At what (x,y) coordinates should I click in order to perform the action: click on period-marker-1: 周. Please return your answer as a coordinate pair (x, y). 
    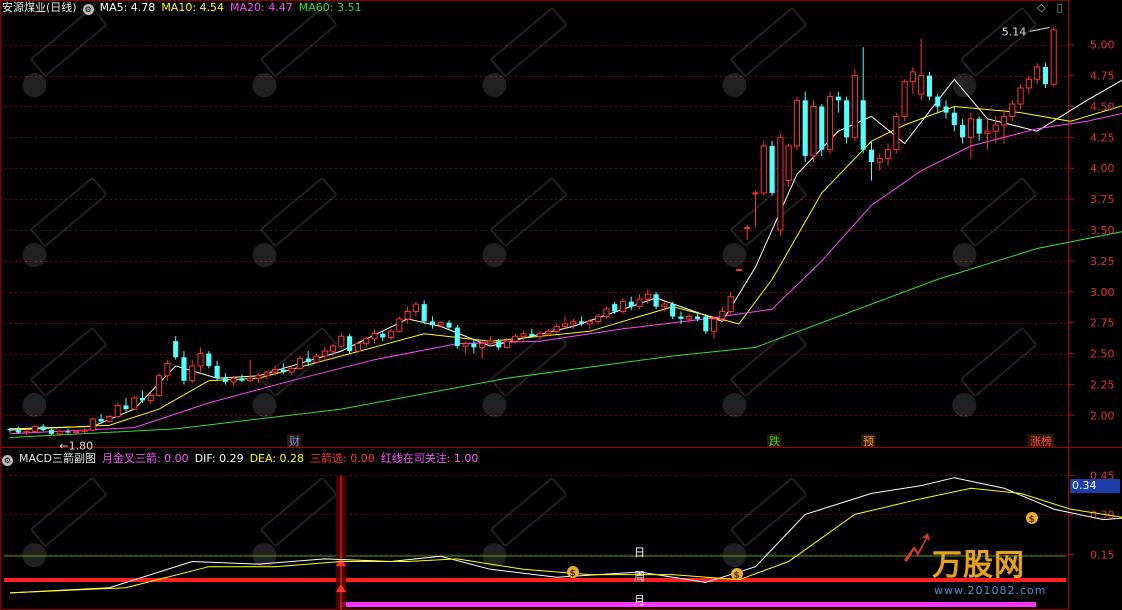
    Looking at the image, I should click on (639, 576).